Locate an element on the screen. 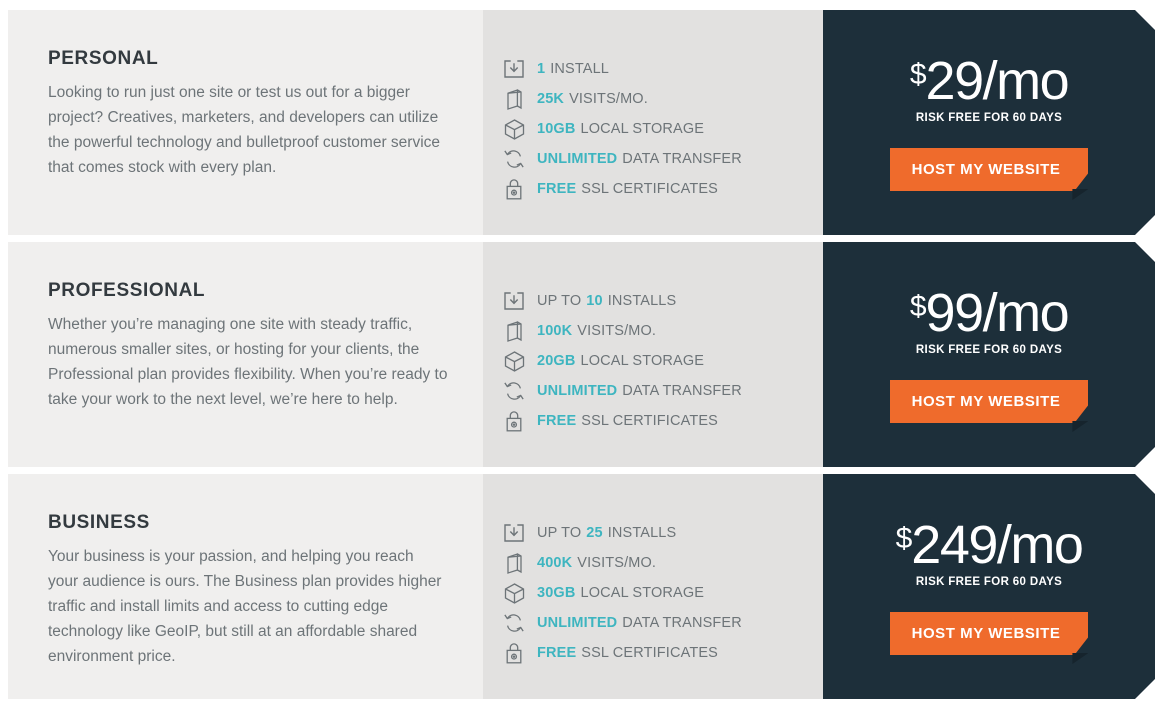 The image size is (1155, 713). feature-highlight: 30GB is located at coordinates (556, 593).